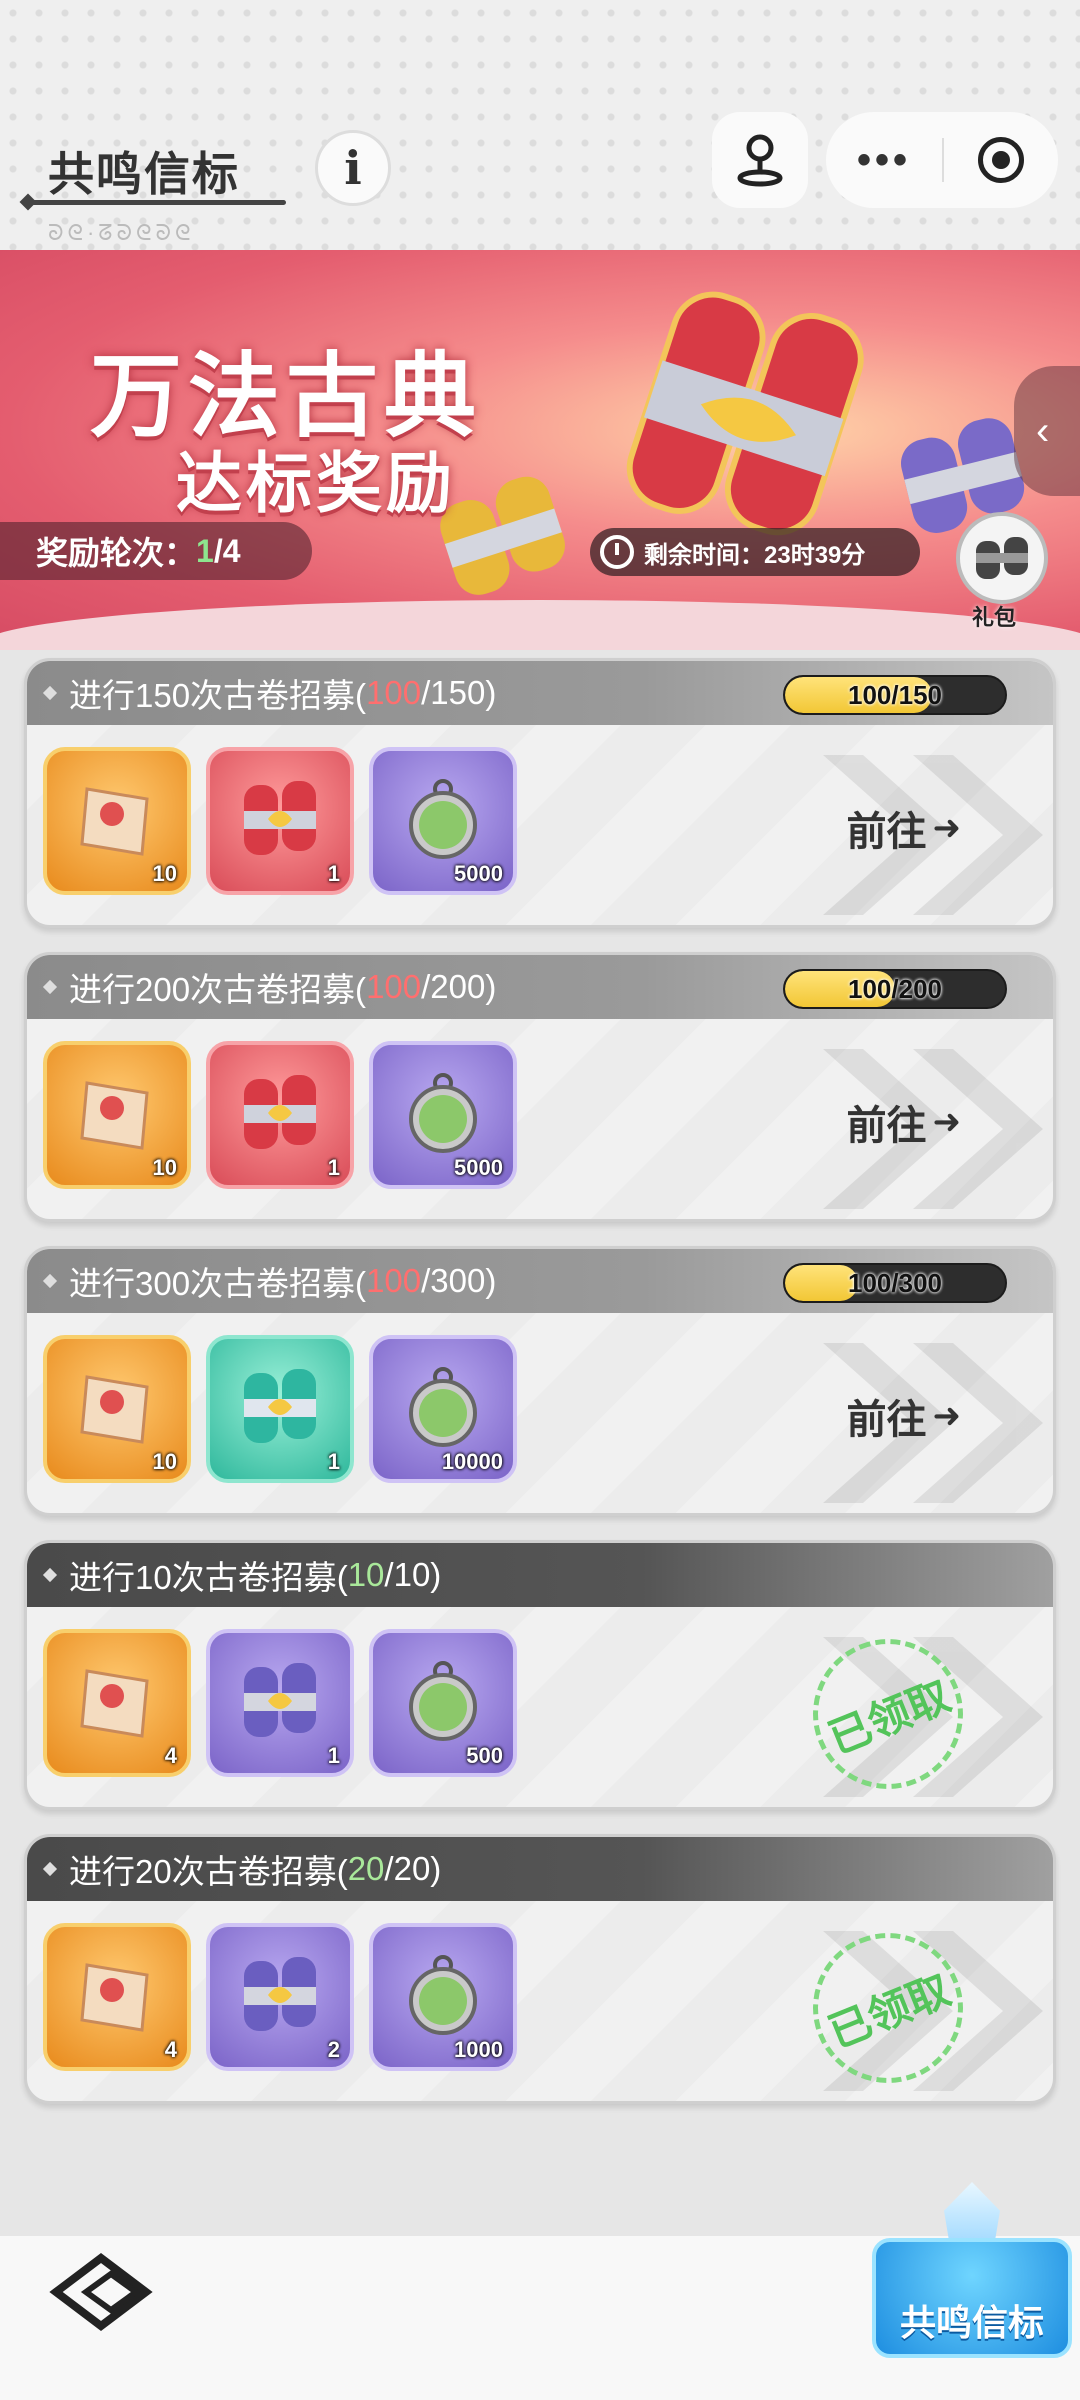 This screenshot has height=2400, width=1080. Describe the element at coordinates (895, 695) in the screenshot. I see `progress-bar-text: 100/150` at that location.